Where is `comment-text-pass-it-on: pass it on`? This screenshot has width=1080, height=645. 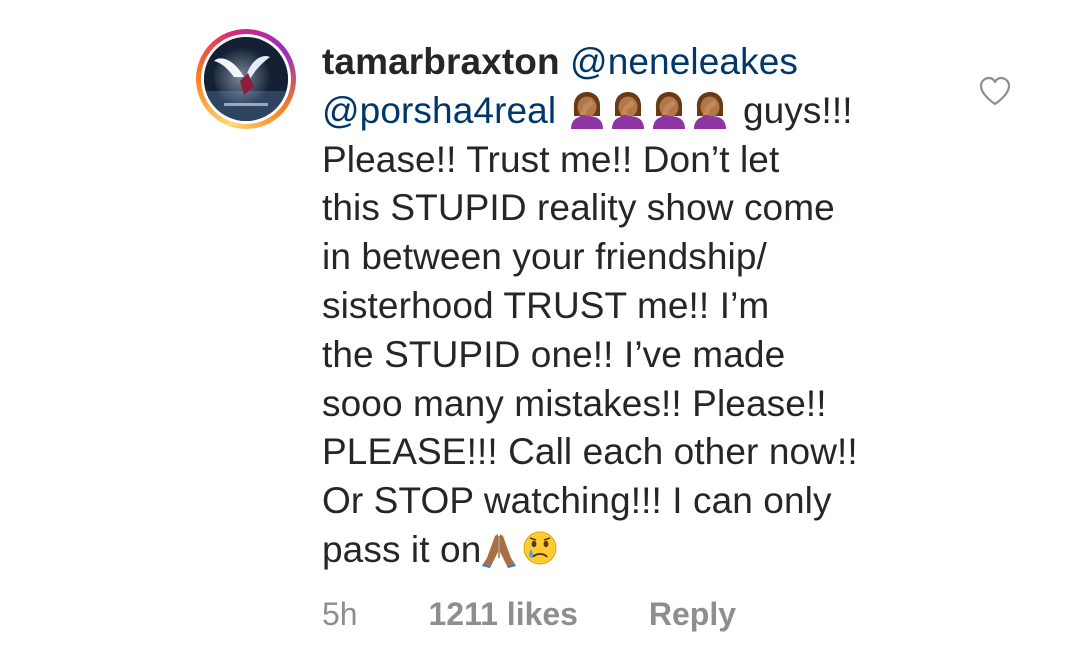 comment-text-pass-it-on: pass it on is located at coordinates (402, 549).